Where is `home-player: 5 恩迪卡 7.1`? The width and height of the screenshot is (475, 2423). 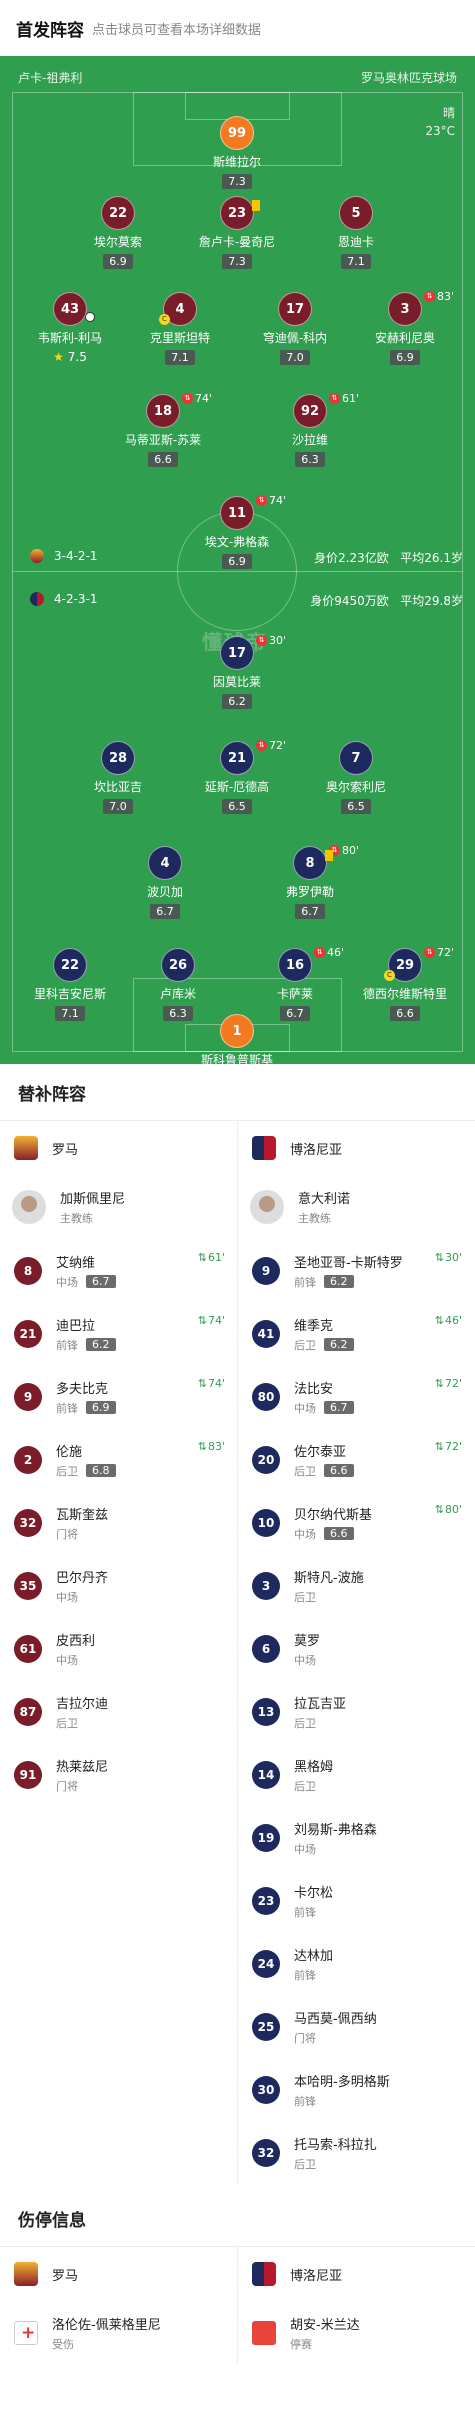 home-player: 5 恩迪卡 7.1 is located at coordinates (356, 232).